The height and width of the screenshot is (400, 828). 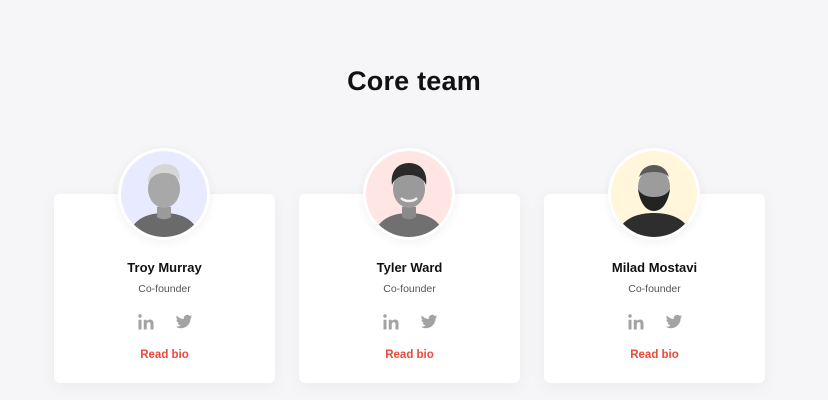 What do you see at coordinates (409, 267) in the screenshot?
I see `member-name: Tyler Ward` at bounding box center [409, 267].